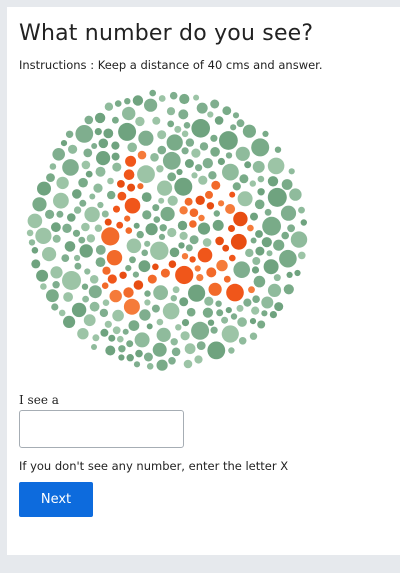  I want to click on answer-input, so click(101, 429).